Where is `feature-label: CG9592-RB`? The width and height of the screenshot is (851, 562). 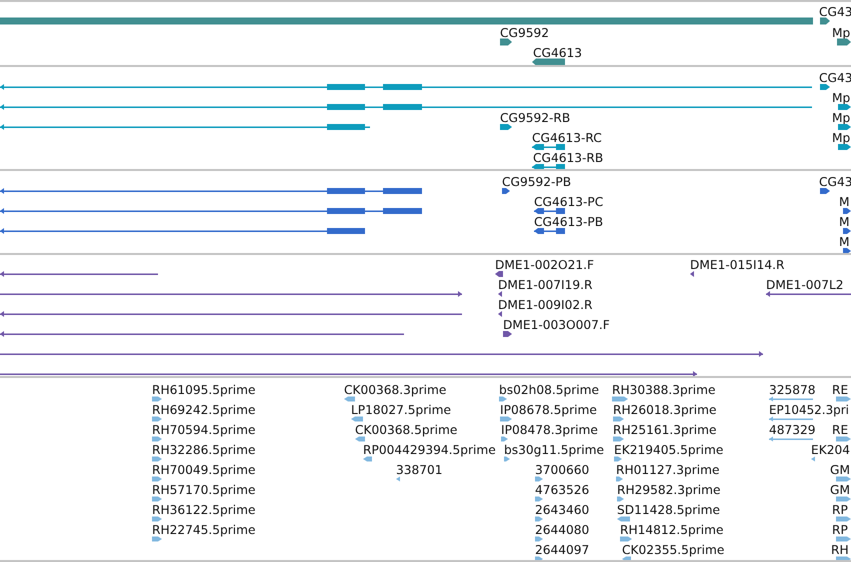
feature-label: CG9592-RB is located at coordinates (535, 118).